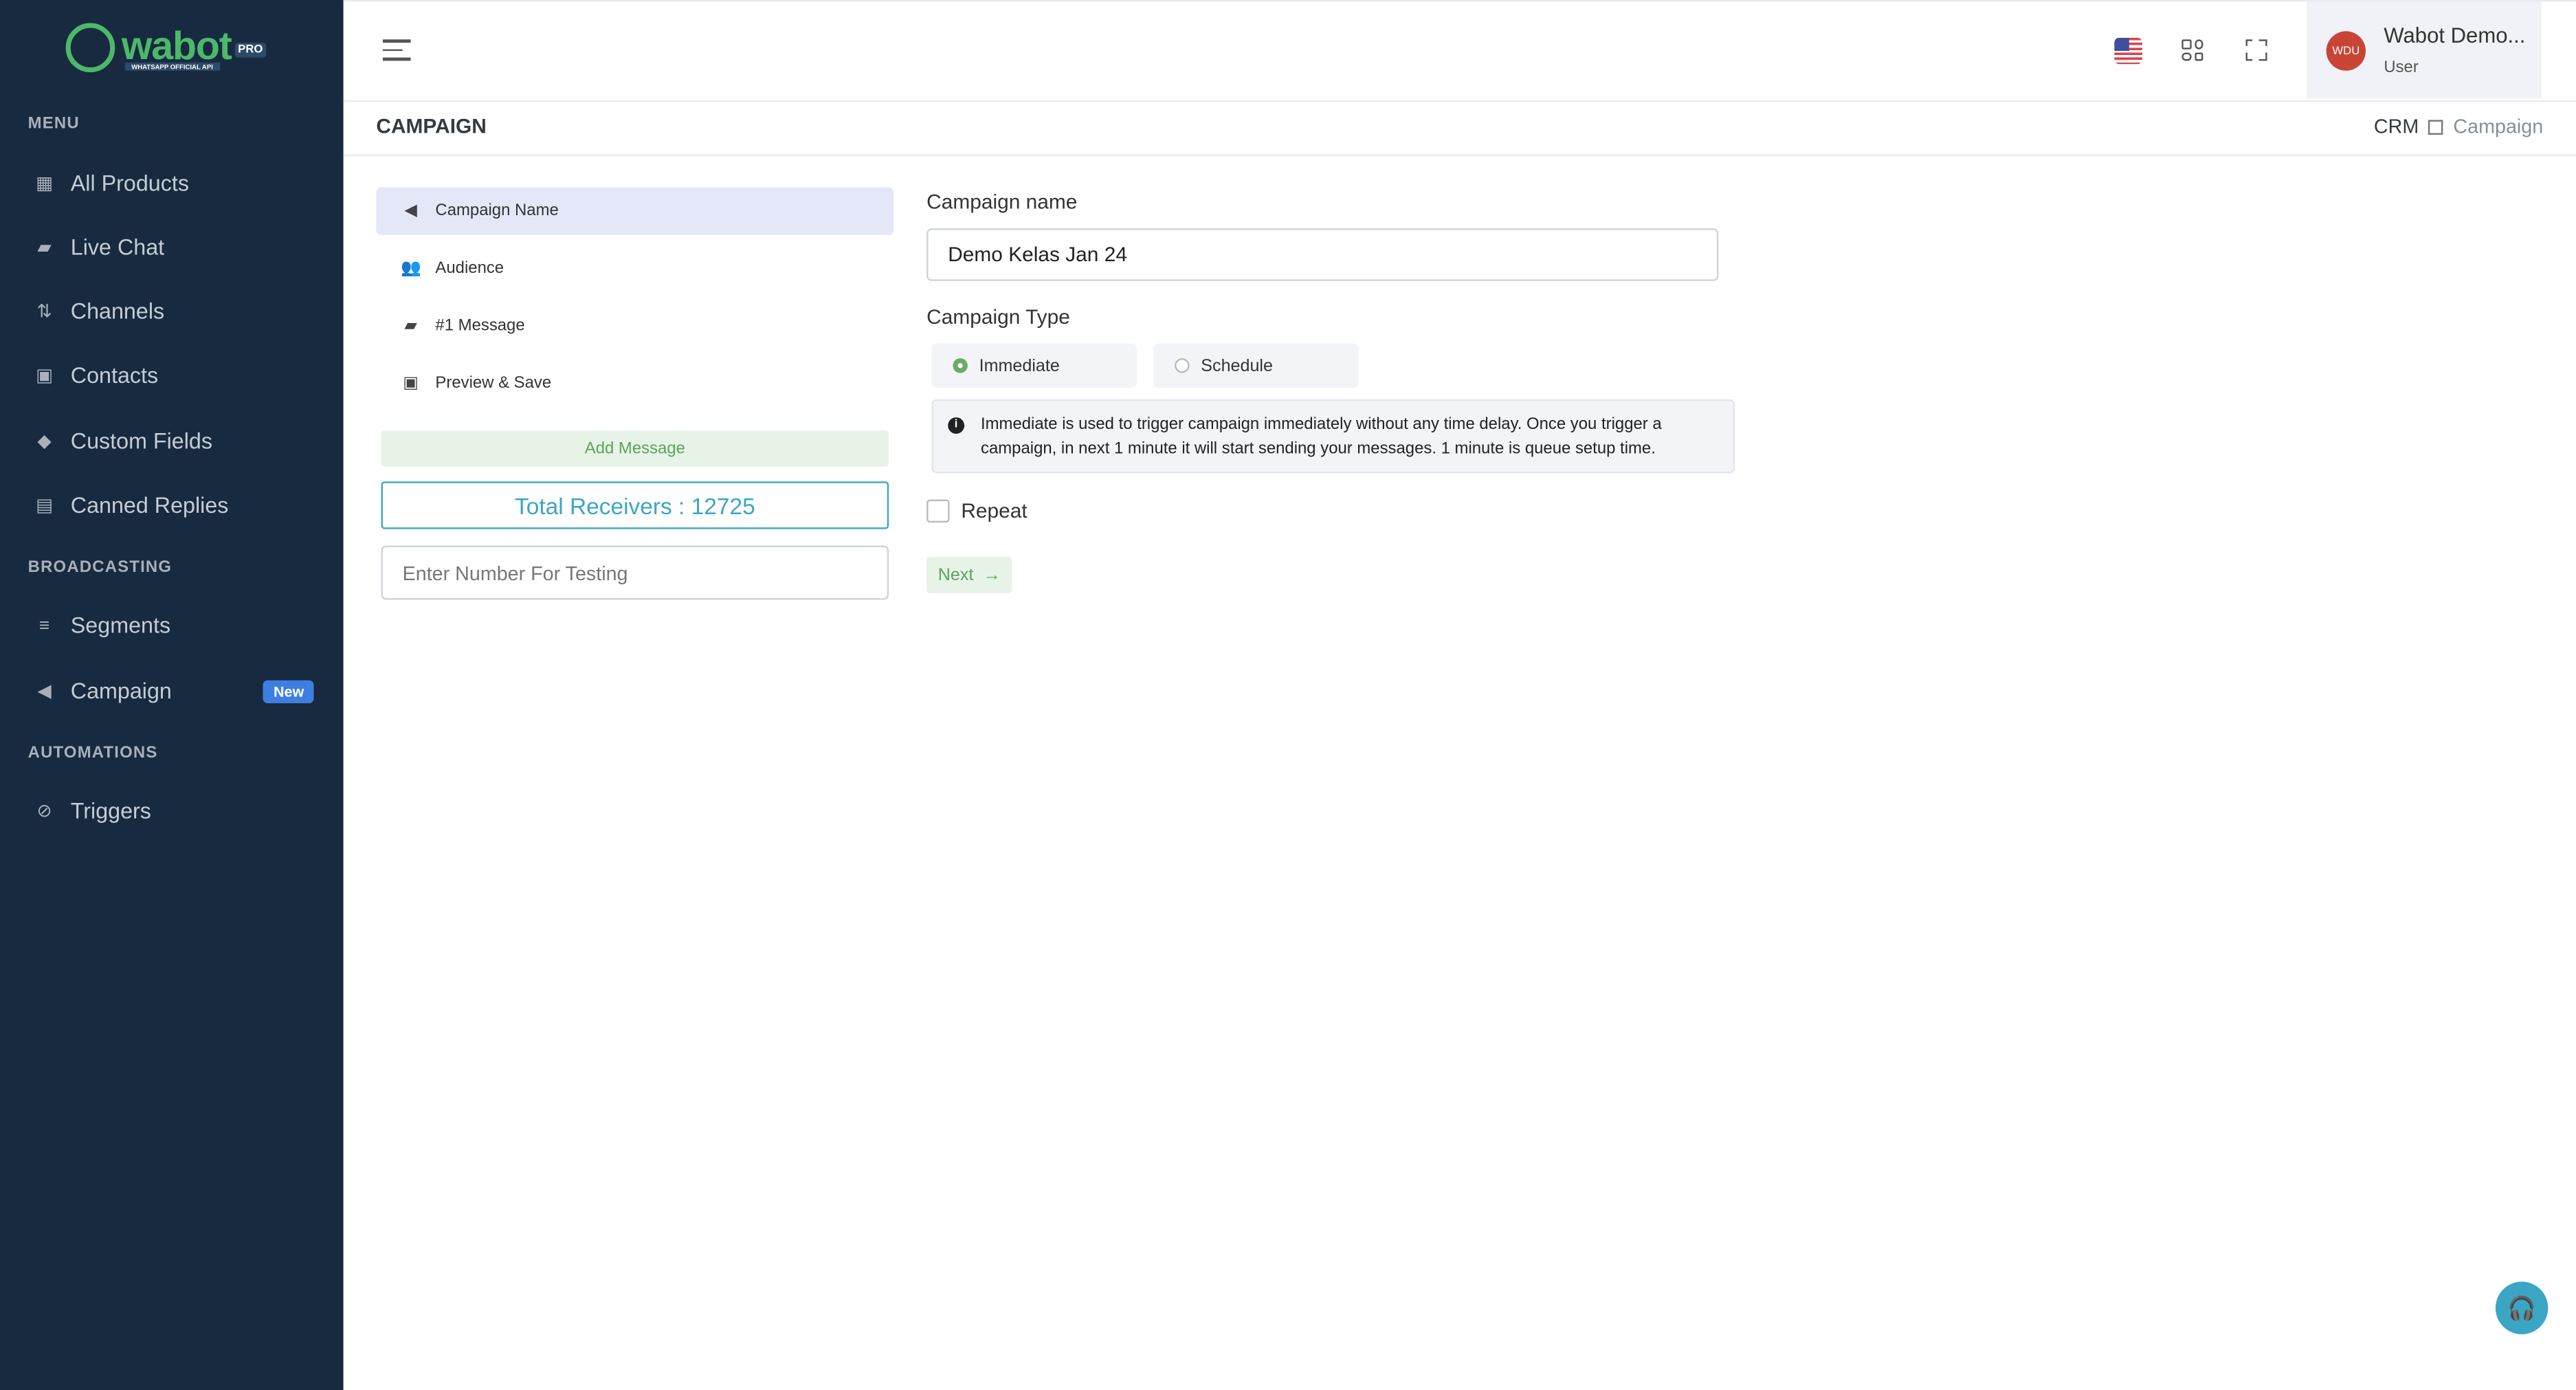 Image resolution: width=2576 pixels, height=1390 pixels. What do you see at coordinates (955, 575) in the screenshot?
I see `next-label: Next` at bounding box center [955, 575].